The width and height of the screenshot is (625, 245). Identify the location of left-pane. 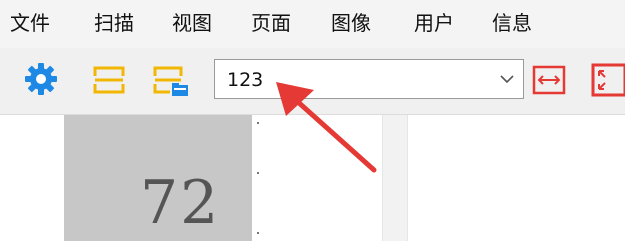
(32, 178).